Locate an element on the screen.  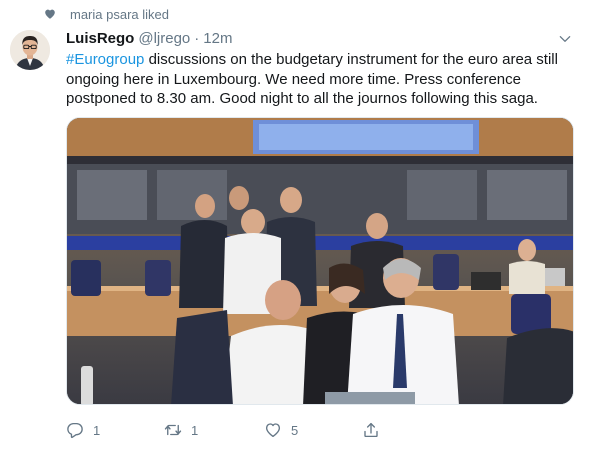
retweet-button: 1 is located at coordinates (181, 430).